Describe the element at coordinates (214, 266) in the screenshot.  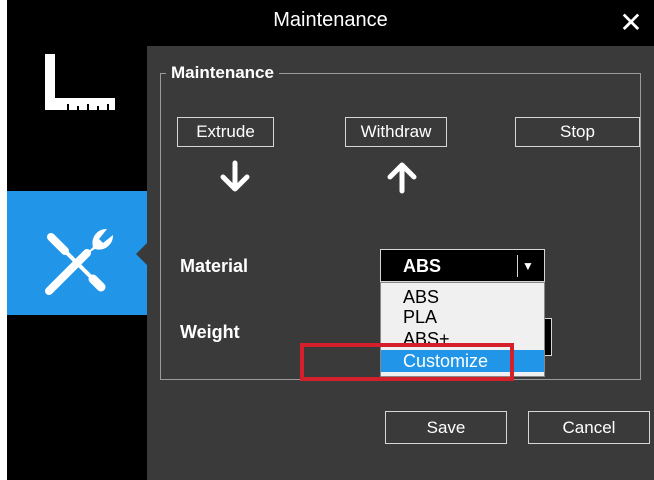
I see `material-label: Material` at that location.